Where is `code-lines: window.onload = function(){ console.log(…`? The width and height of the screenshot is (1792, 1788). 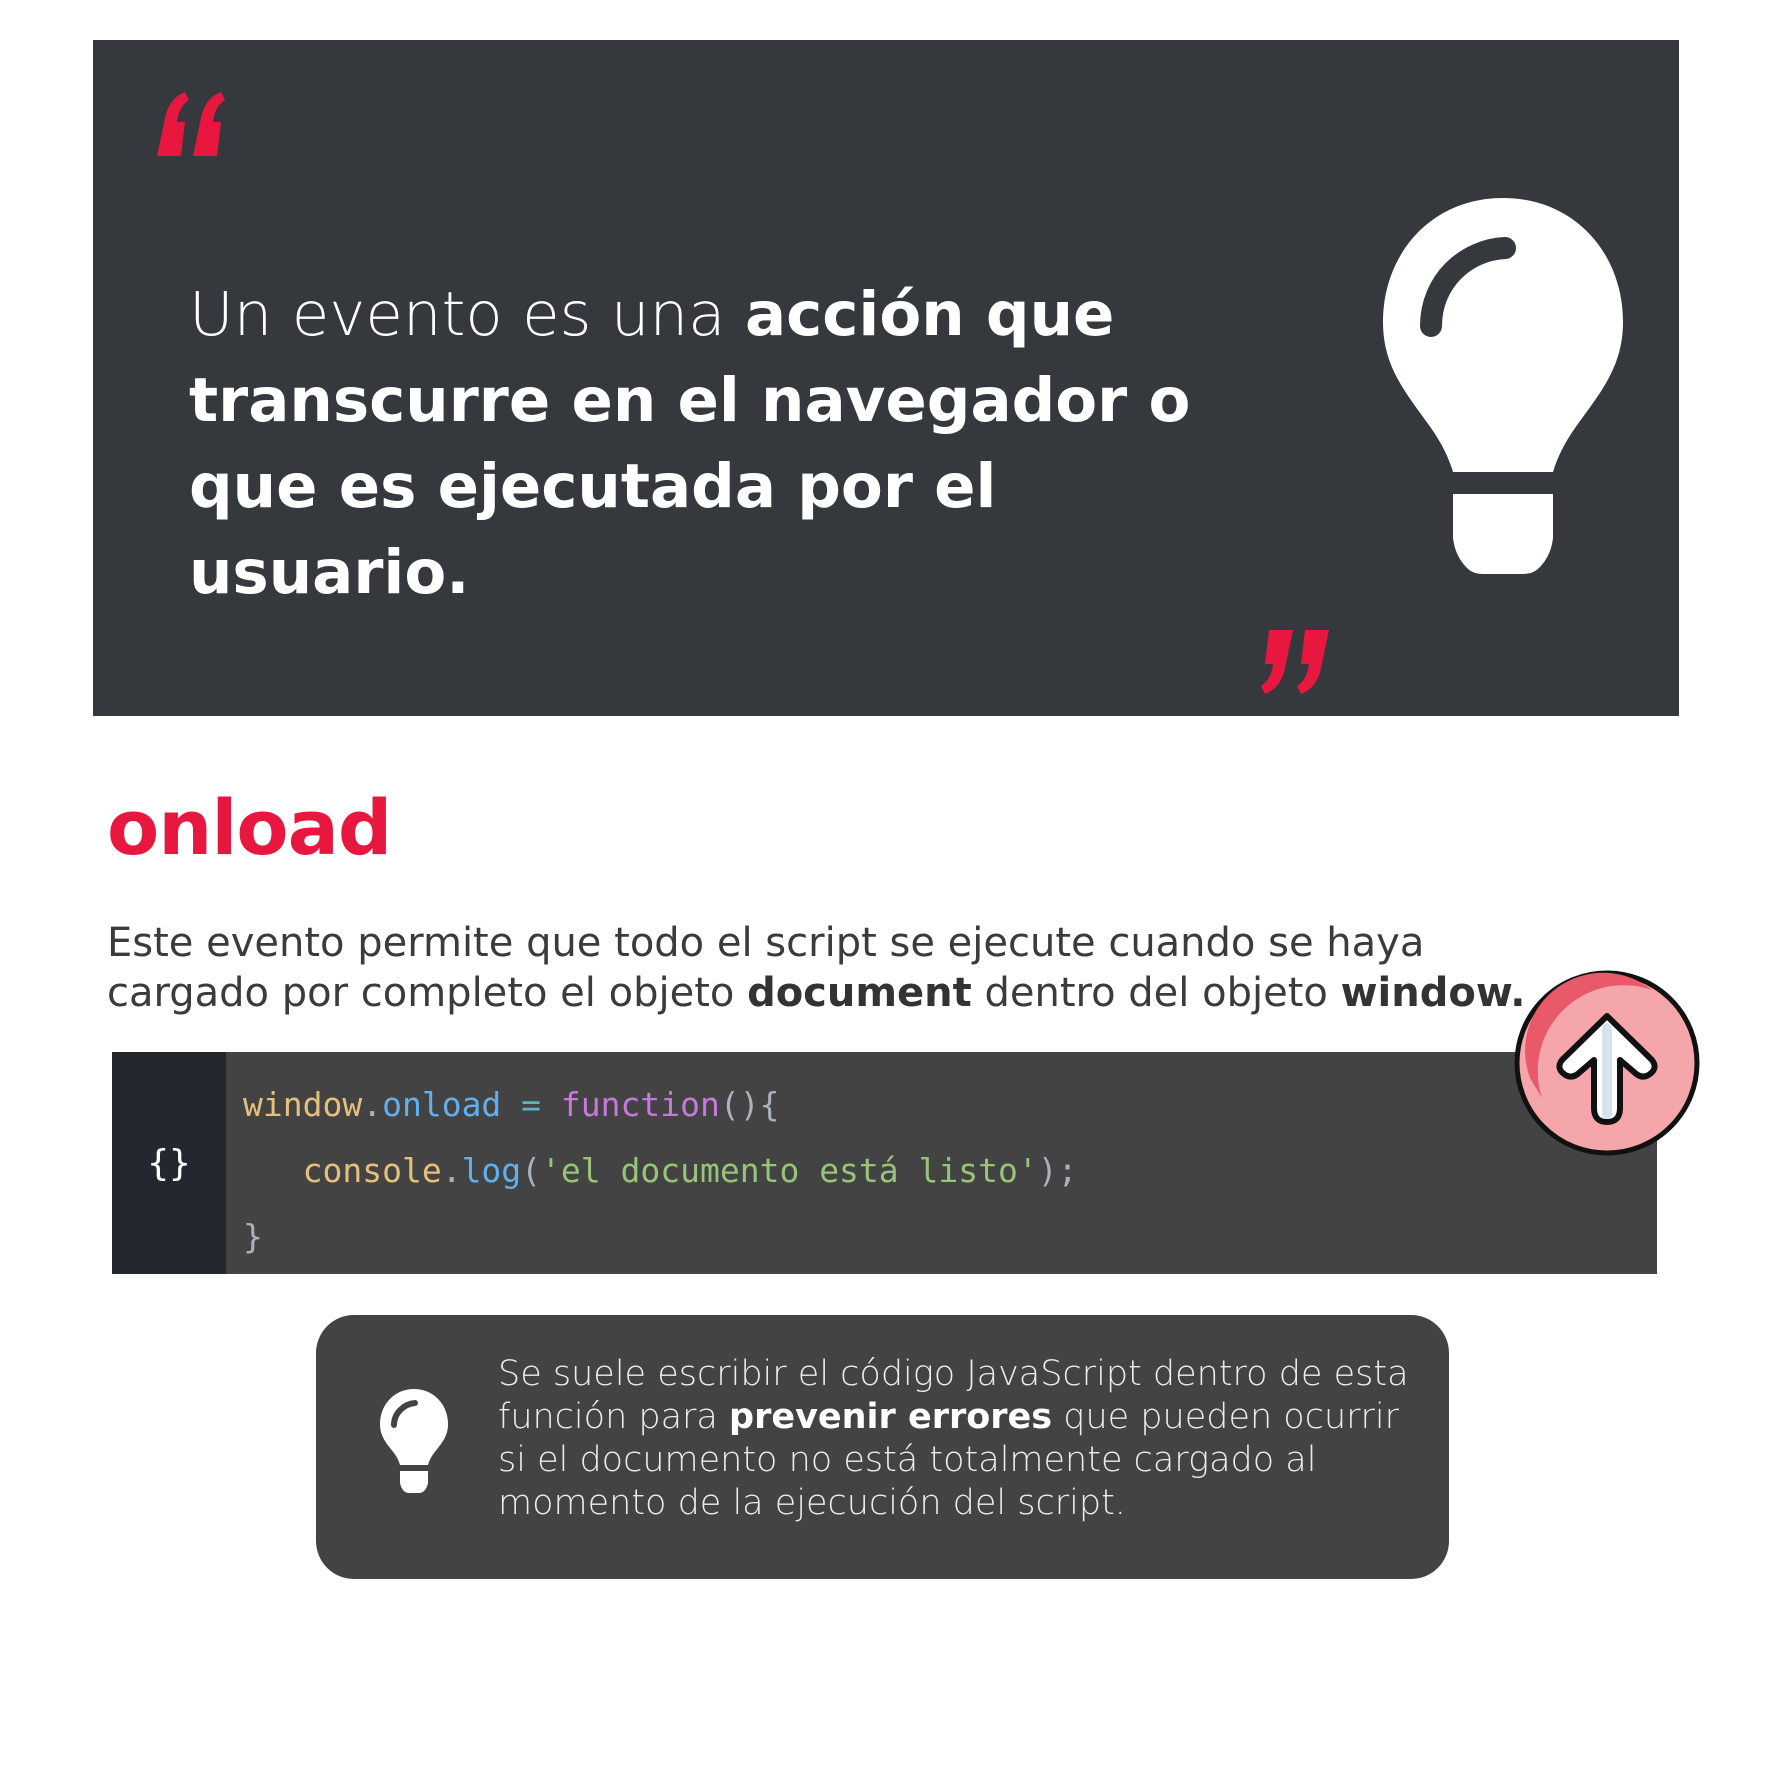 code-lines: window.onload = function(){ console.log(… is located at coordinates (660, 1171).